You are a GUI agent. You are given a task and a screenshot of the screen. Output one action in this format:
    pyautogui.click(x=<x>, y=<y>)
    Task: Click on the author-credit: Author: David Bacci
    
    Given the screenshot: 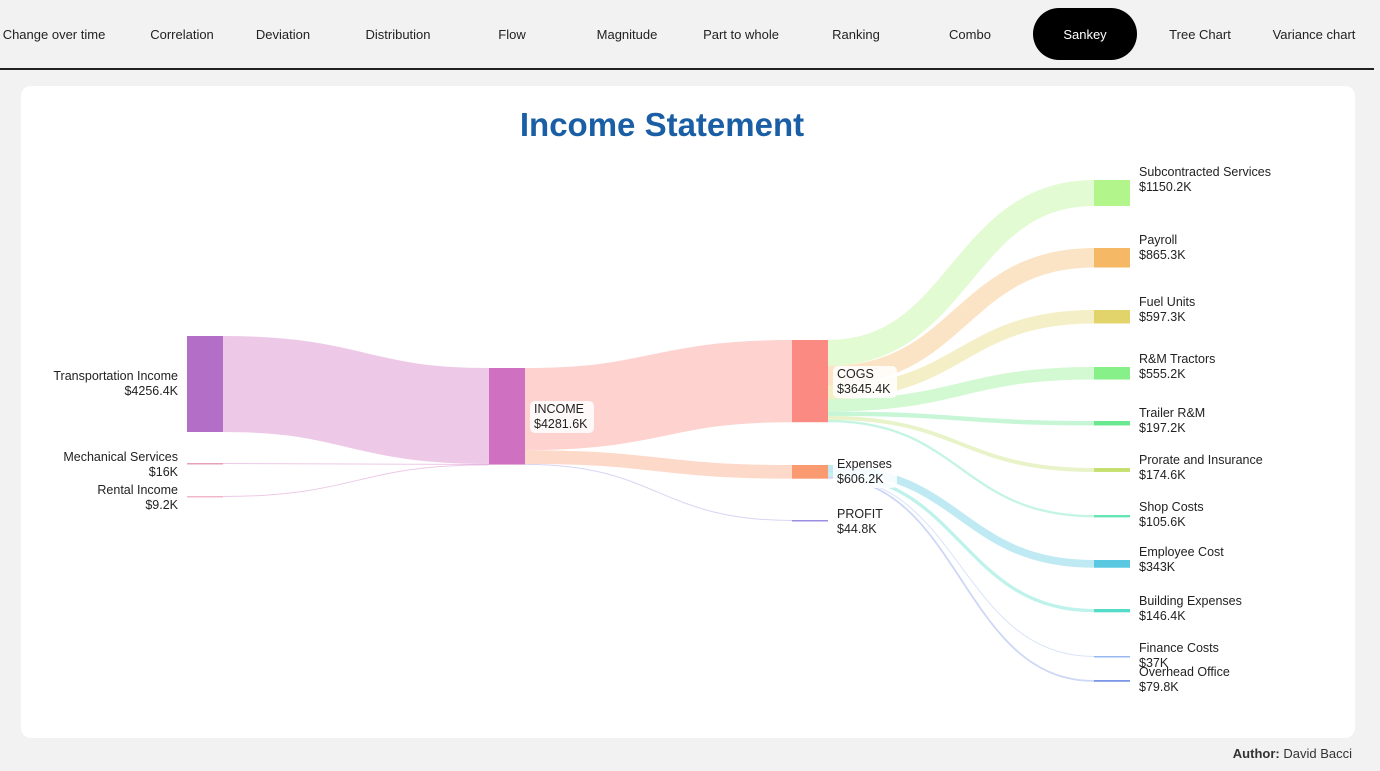 What is the action you would take?
    pyautogui.click(x=1292, y=753)
    